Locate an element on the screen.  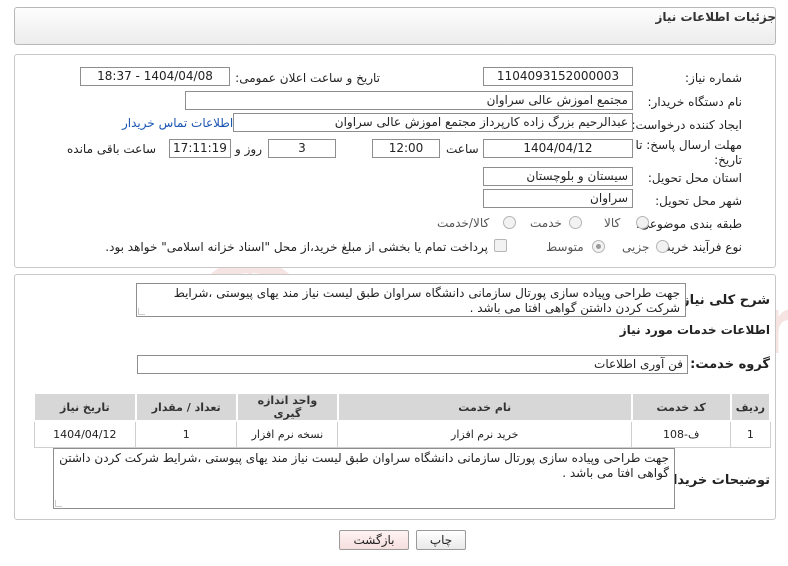
cell-quantity: 1 is located at coordinates (186, 434).